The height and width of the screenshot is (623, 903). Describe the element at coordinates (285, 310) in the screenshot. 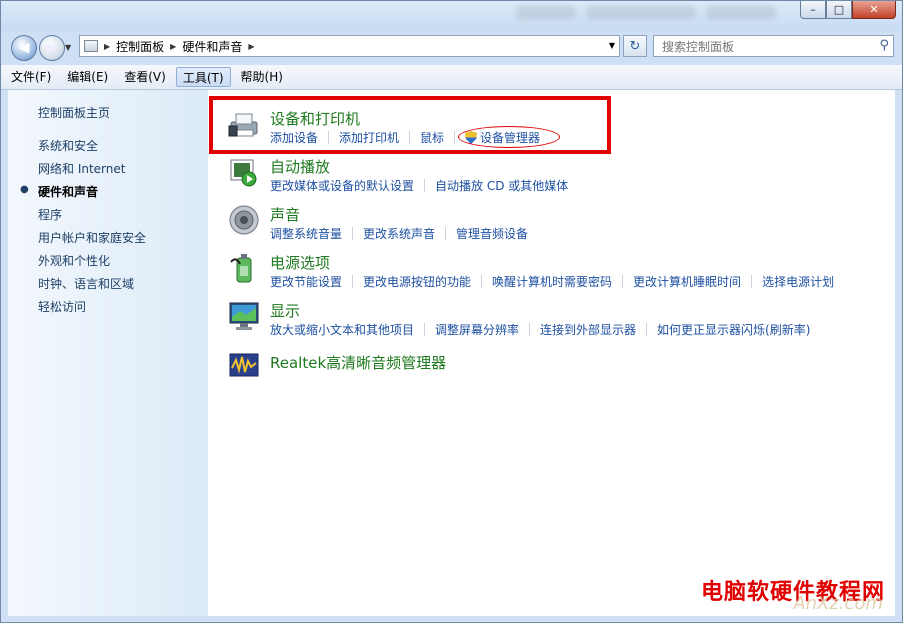

I see `category-title-display: 显示` at that location.